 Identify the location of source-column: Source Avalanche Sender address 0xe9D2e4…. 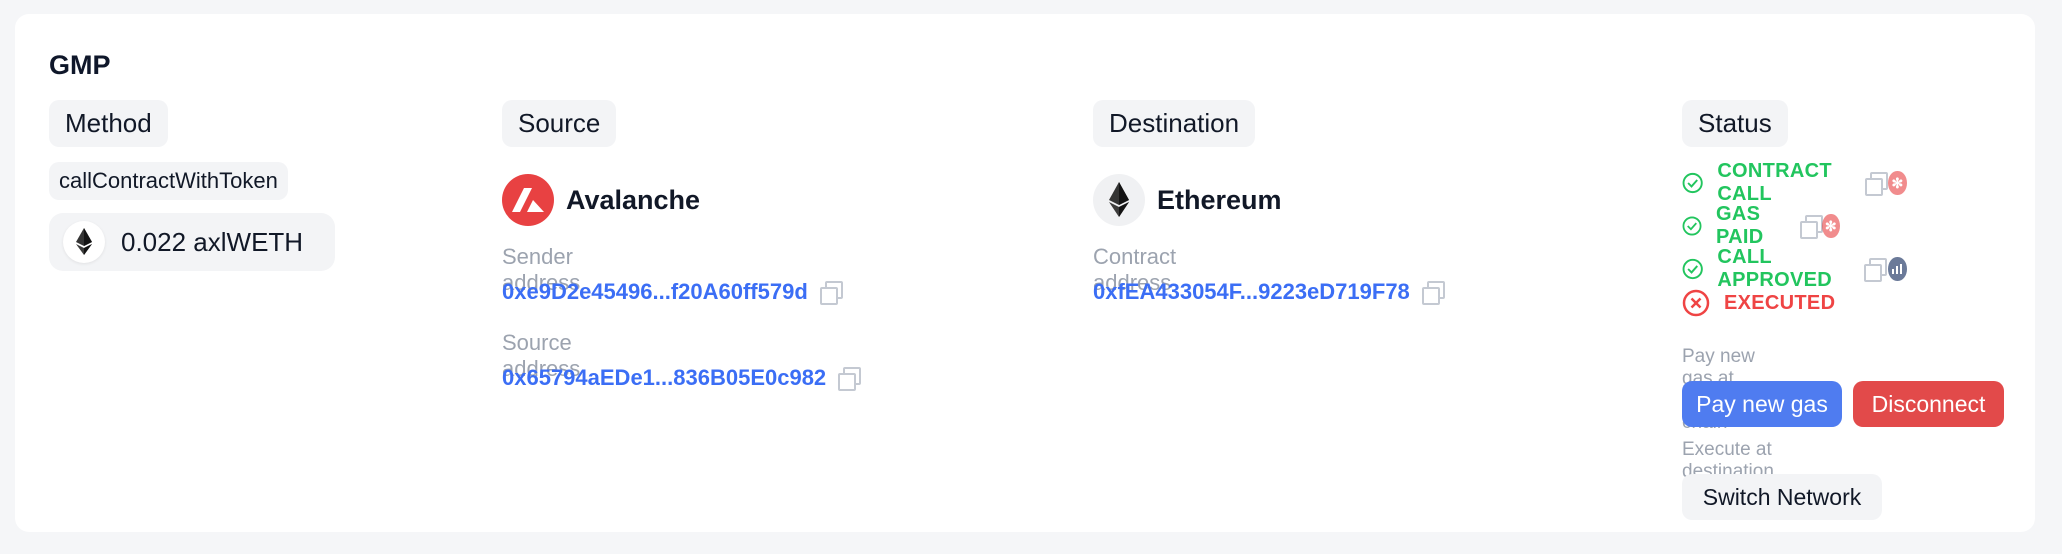
(682, 245).